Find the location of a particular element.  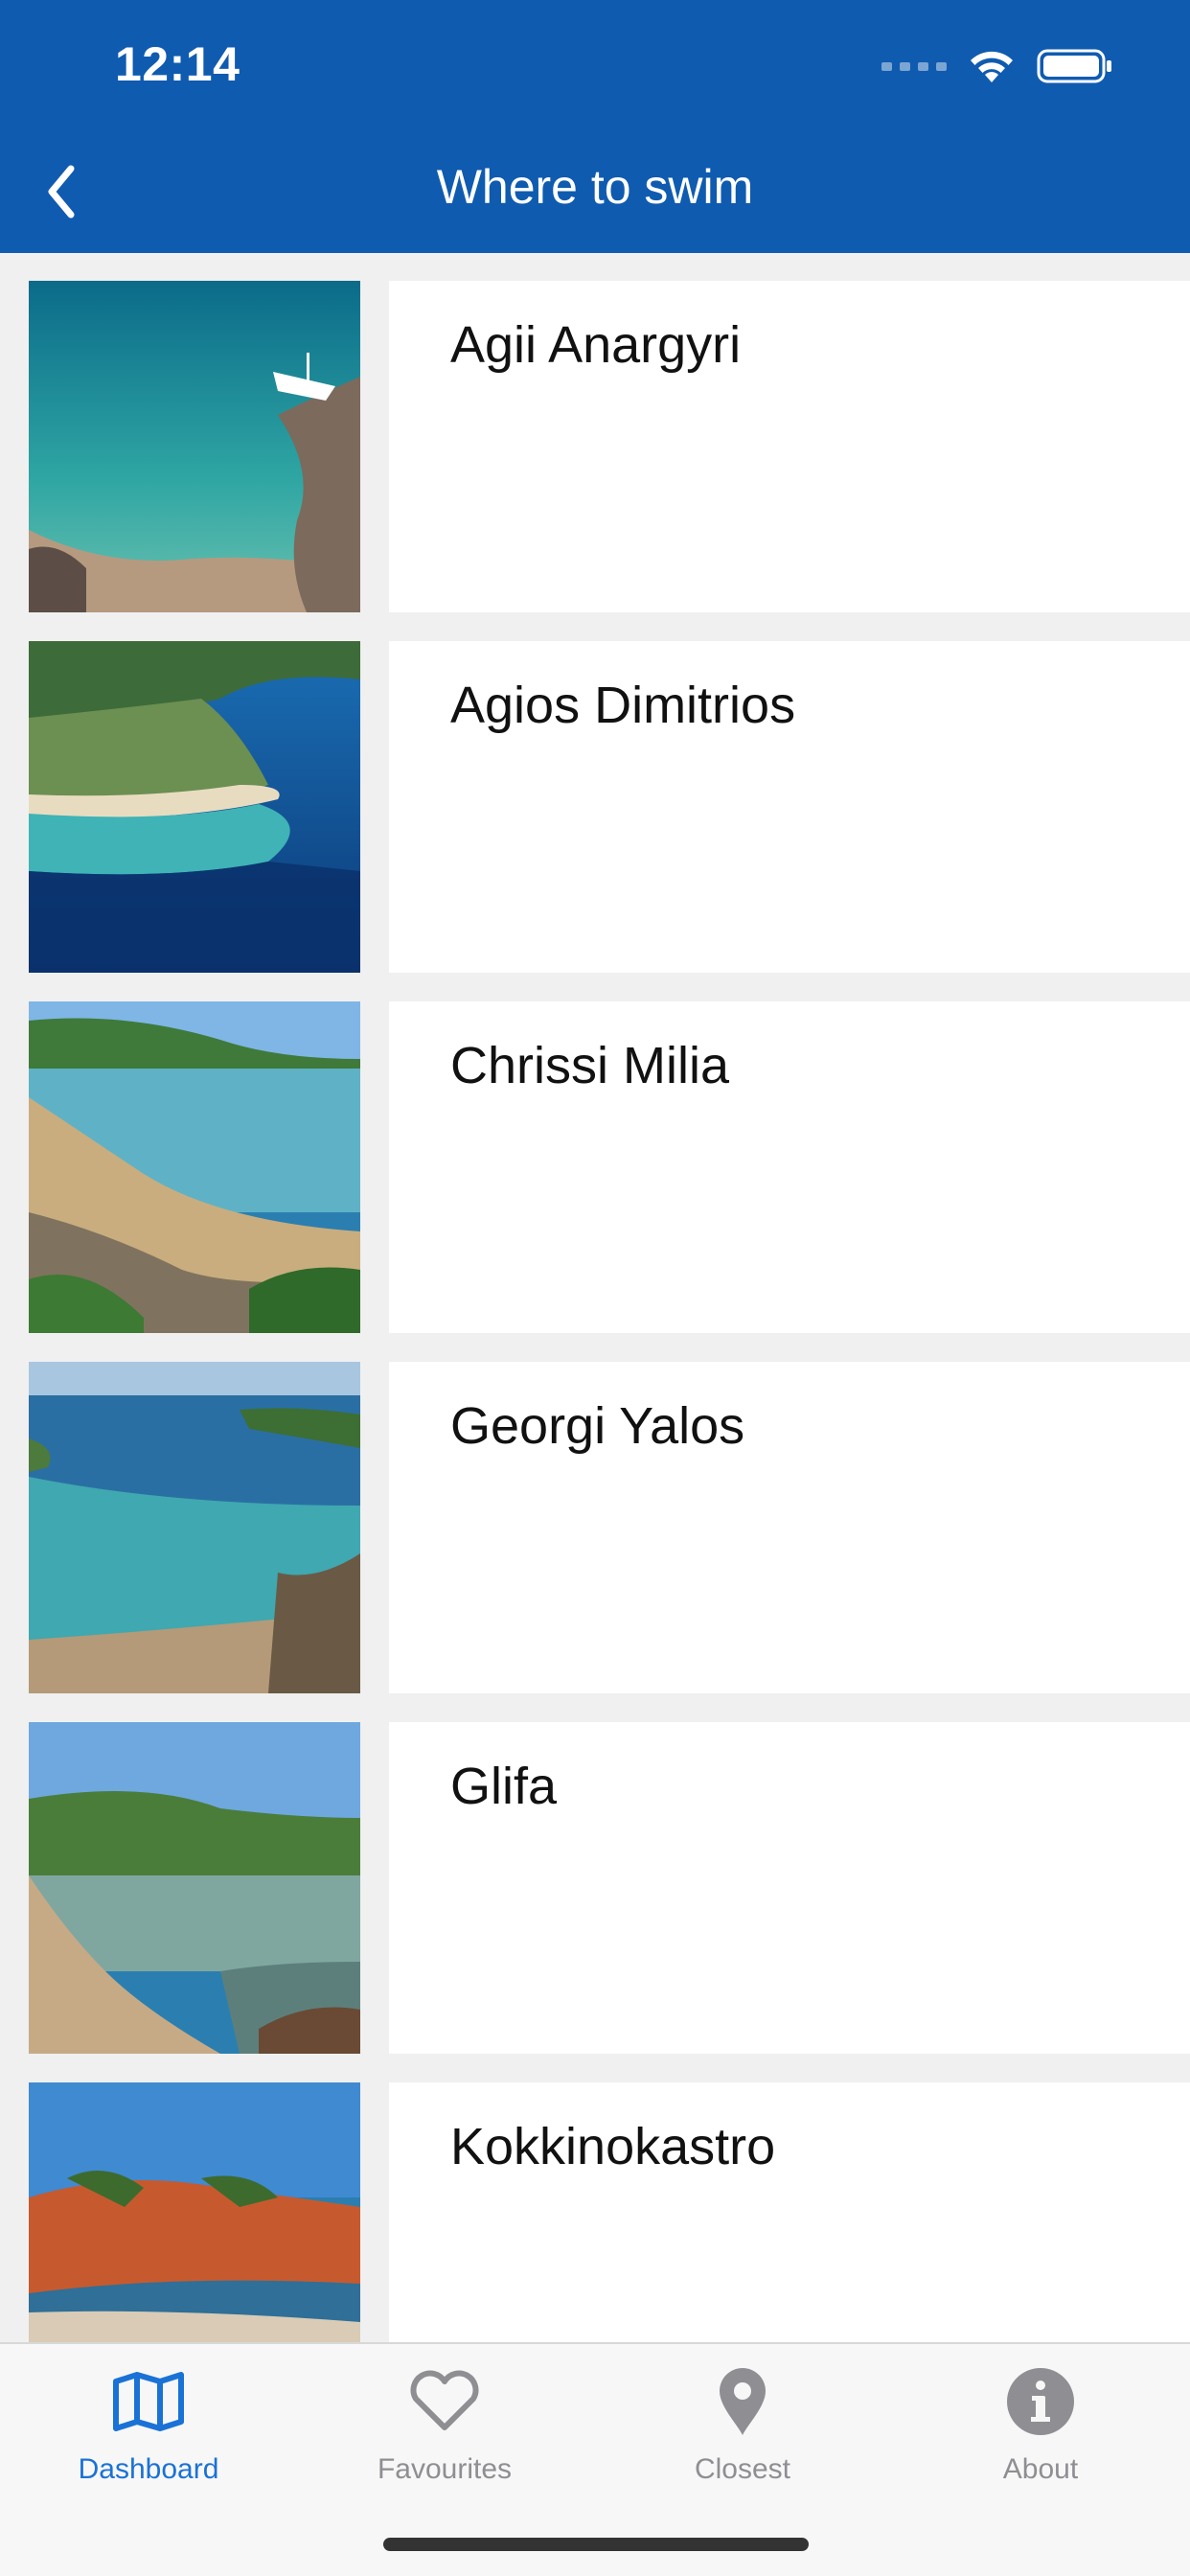

cellular-signal-icon is located at coordinates (914, 66).